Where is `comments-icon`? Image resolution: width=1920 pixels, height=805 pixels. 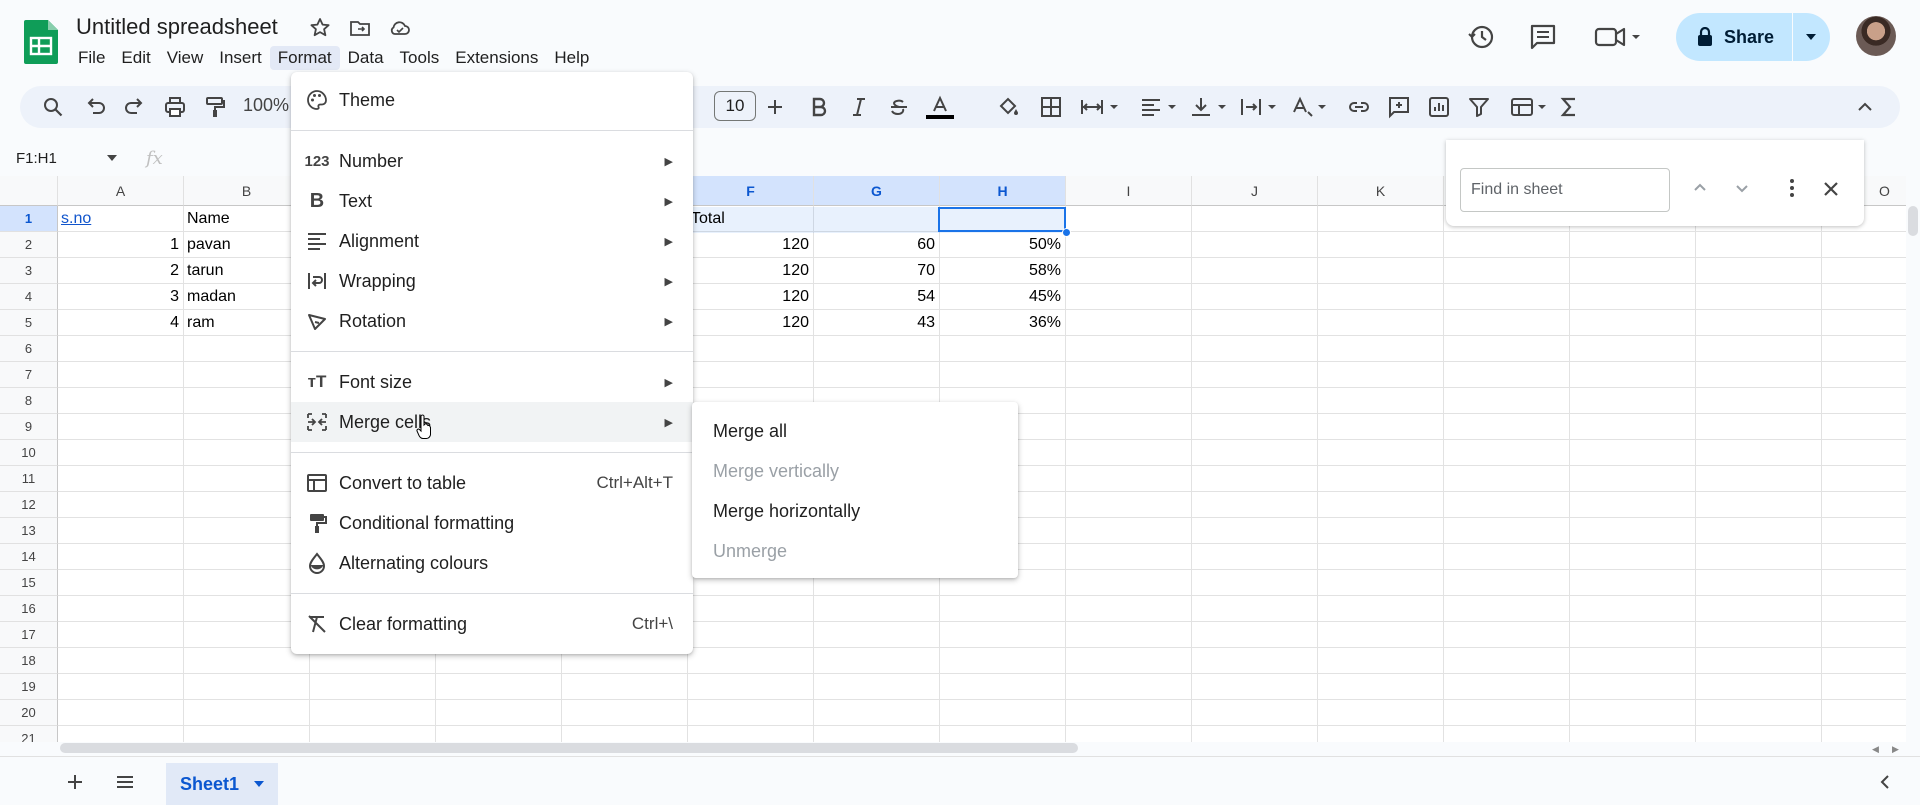
comments-icon is located at coordinates (1543, 37).